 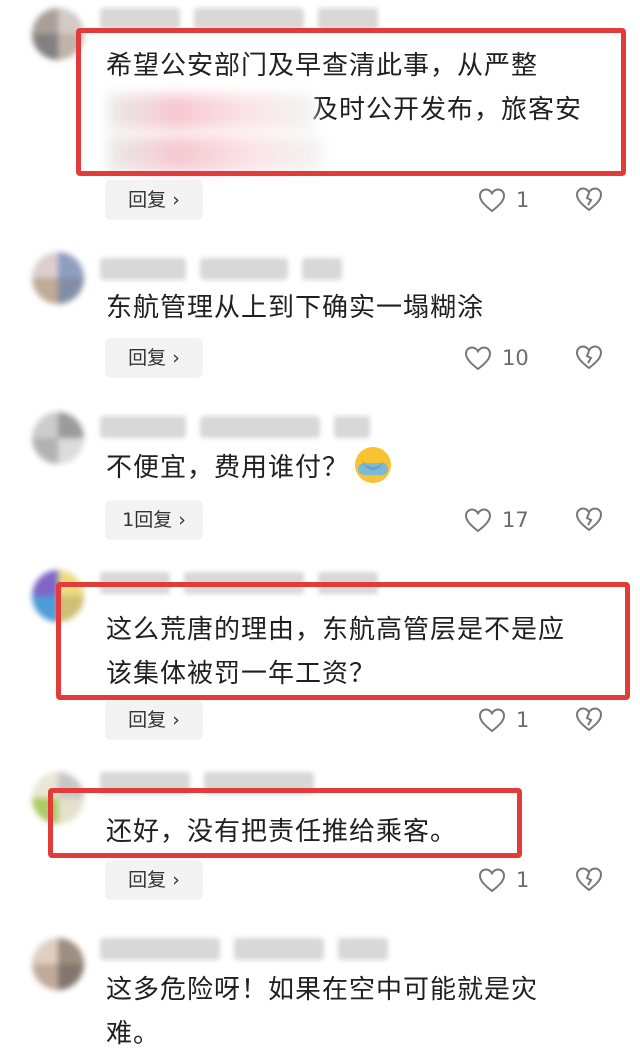 What do you see at coordinates (373, 465) in the screenshot?
I see `laugh-cry-emoji-icon` at bounding box center [373, 465].